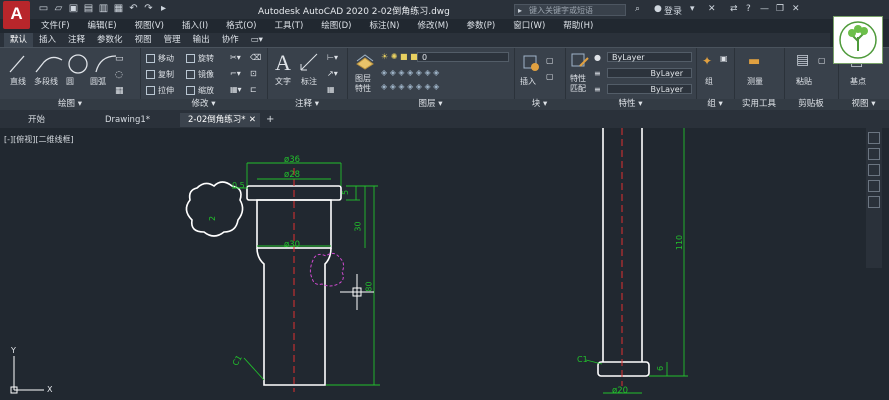  I want to click on layer-tools-row1: ◈ ◈ ◈ ◈ ◈ ◈ ◈, so click(410, 72).